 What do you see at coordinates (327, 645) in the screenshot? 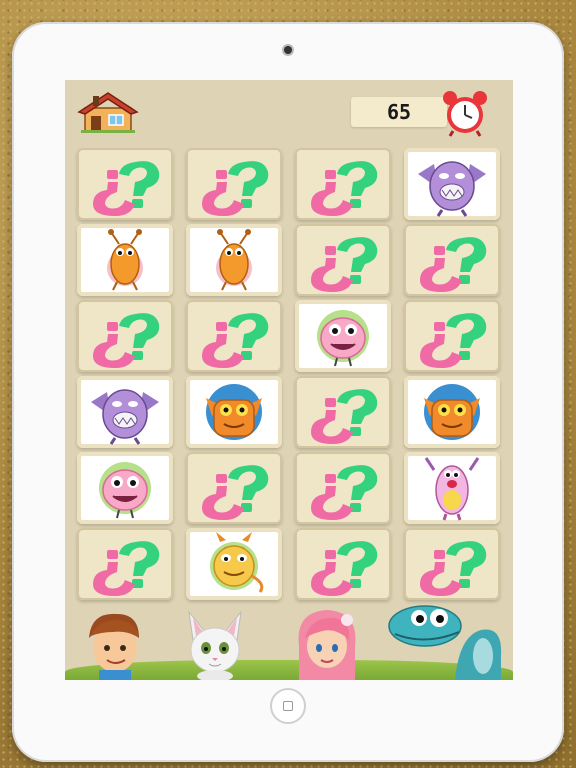
I see `mermaid-character` at bounding box center [327, 645].